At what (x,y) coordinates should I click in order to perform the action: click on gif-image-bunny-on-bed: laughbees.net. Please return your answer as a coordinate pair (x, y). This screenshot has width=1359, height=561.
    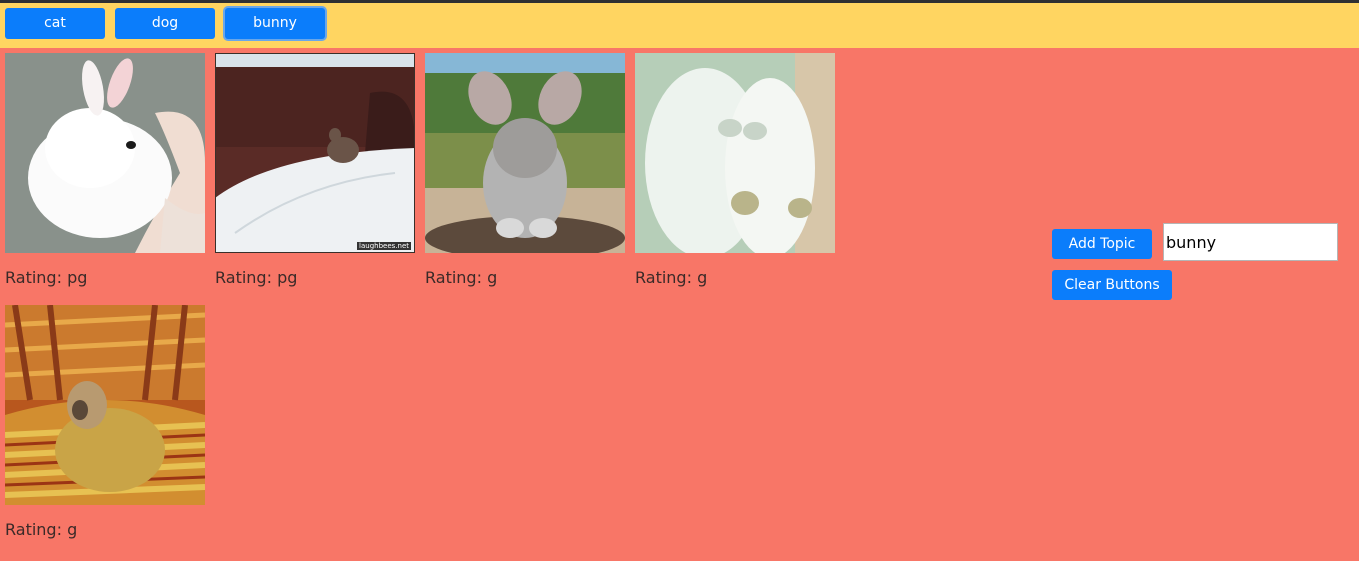
    Looking at the image, I should click on (315, 153).